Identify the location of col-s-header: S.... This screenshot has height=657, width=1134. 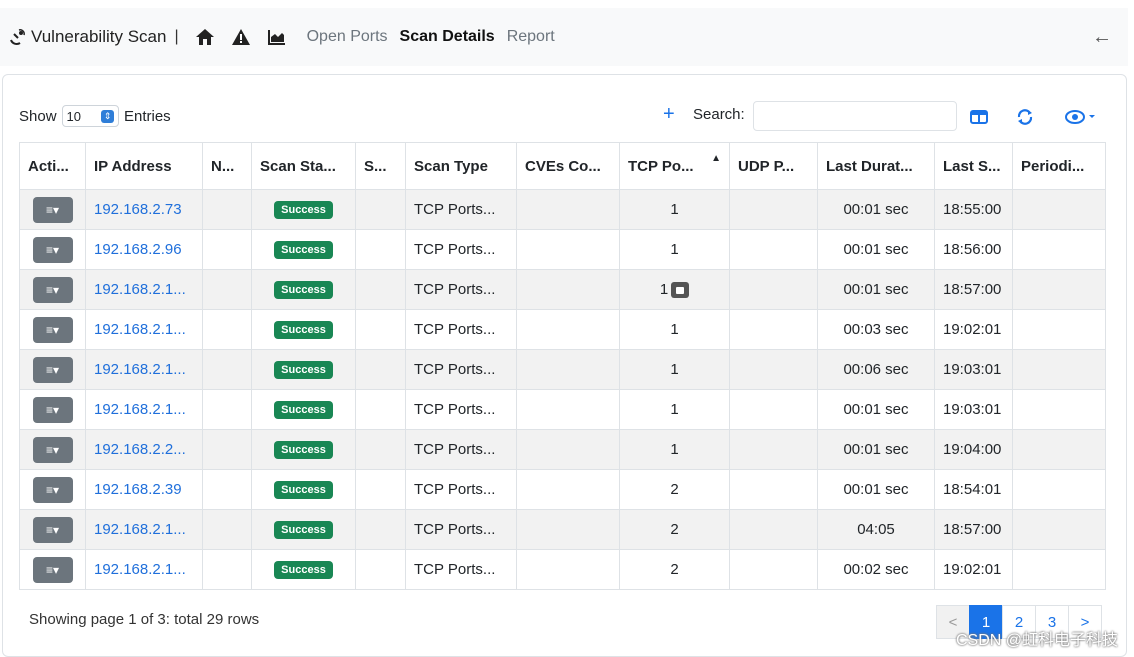
(380, 166).